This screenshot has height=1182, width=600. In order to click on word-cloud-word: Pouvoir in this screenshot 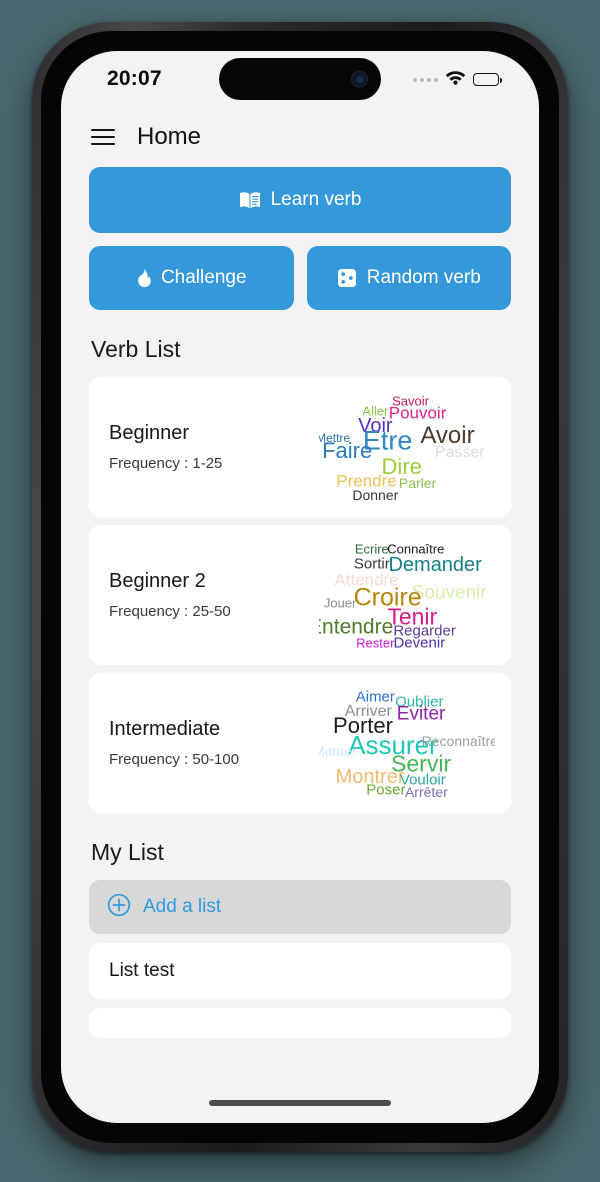, I will do `click(417, 413)`.